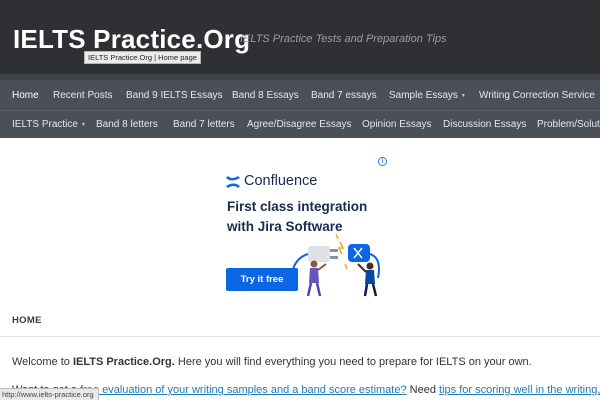 The image size is (600, 400). Describe the element at coordinates (27, 320) in the screenshot. I see `breadcrumb: HOME` at that location.